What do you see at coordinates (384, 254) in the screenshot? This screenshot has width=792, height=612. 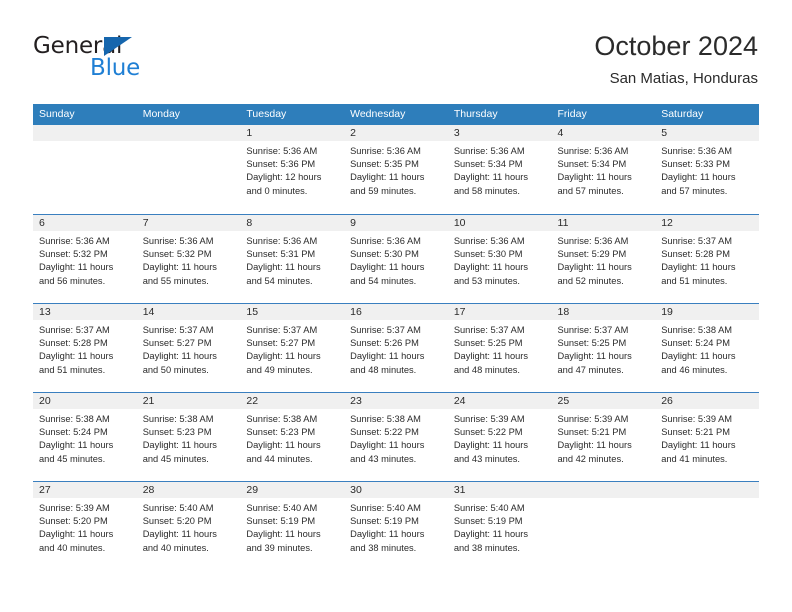 I see `day-detail-line: Sunset: 5:30 PM` at bounding box center [384, 254].